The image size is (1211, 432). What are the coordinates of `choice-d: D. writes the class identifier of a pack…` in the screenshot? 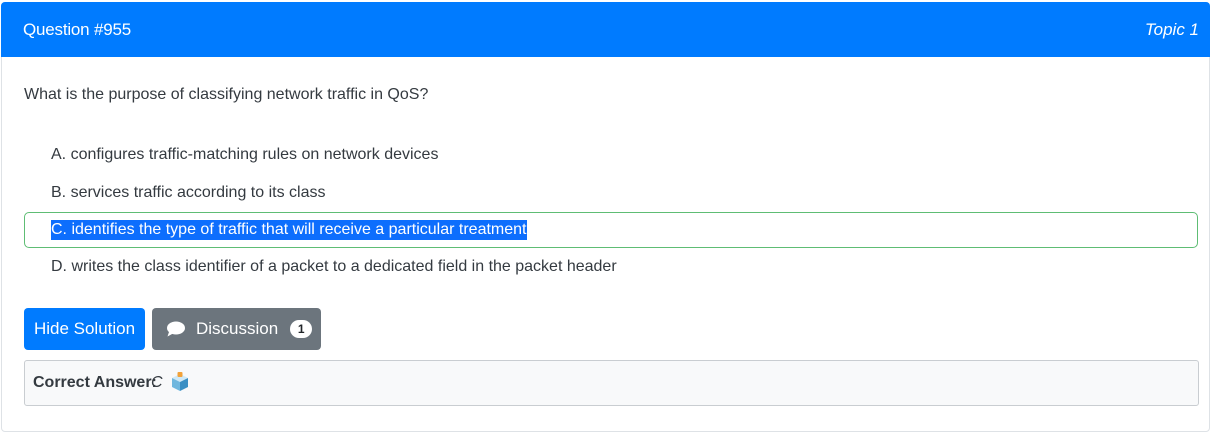 It's located at (334, 267).